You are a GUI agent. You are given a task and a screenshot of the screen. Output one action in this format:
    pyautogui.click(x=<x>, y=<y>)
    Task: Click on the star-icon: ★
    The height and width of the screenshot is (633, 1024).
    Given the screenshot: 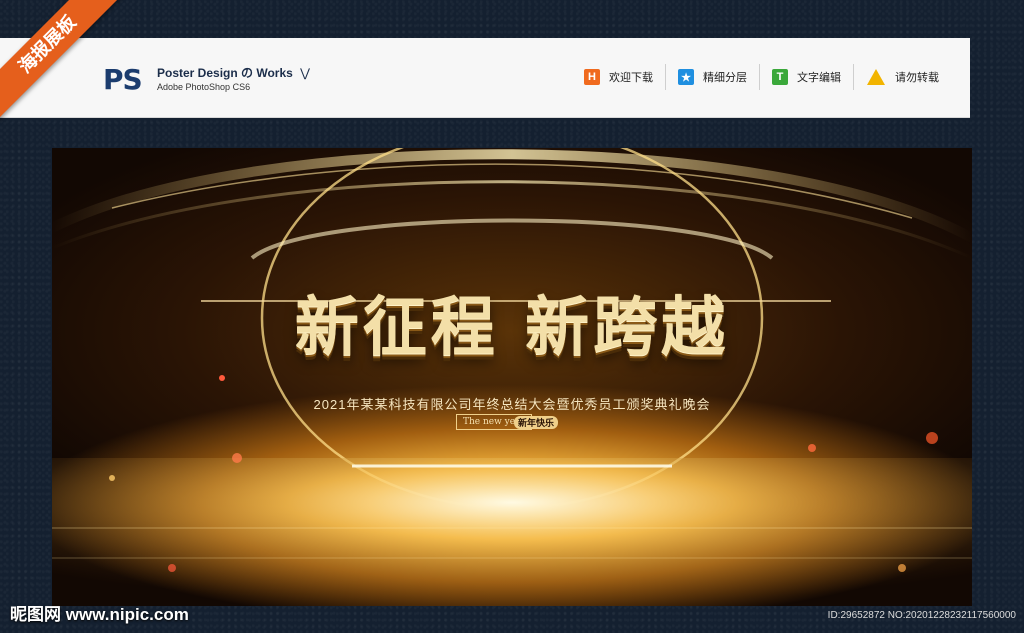 What is the action you would take?
    pyautogui.click(x=686, y=77)
    